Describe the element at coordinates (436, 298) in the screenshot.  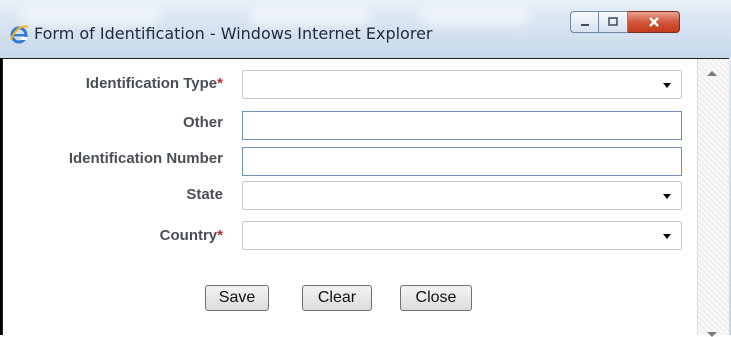
I see `close-button: Close` at that location.